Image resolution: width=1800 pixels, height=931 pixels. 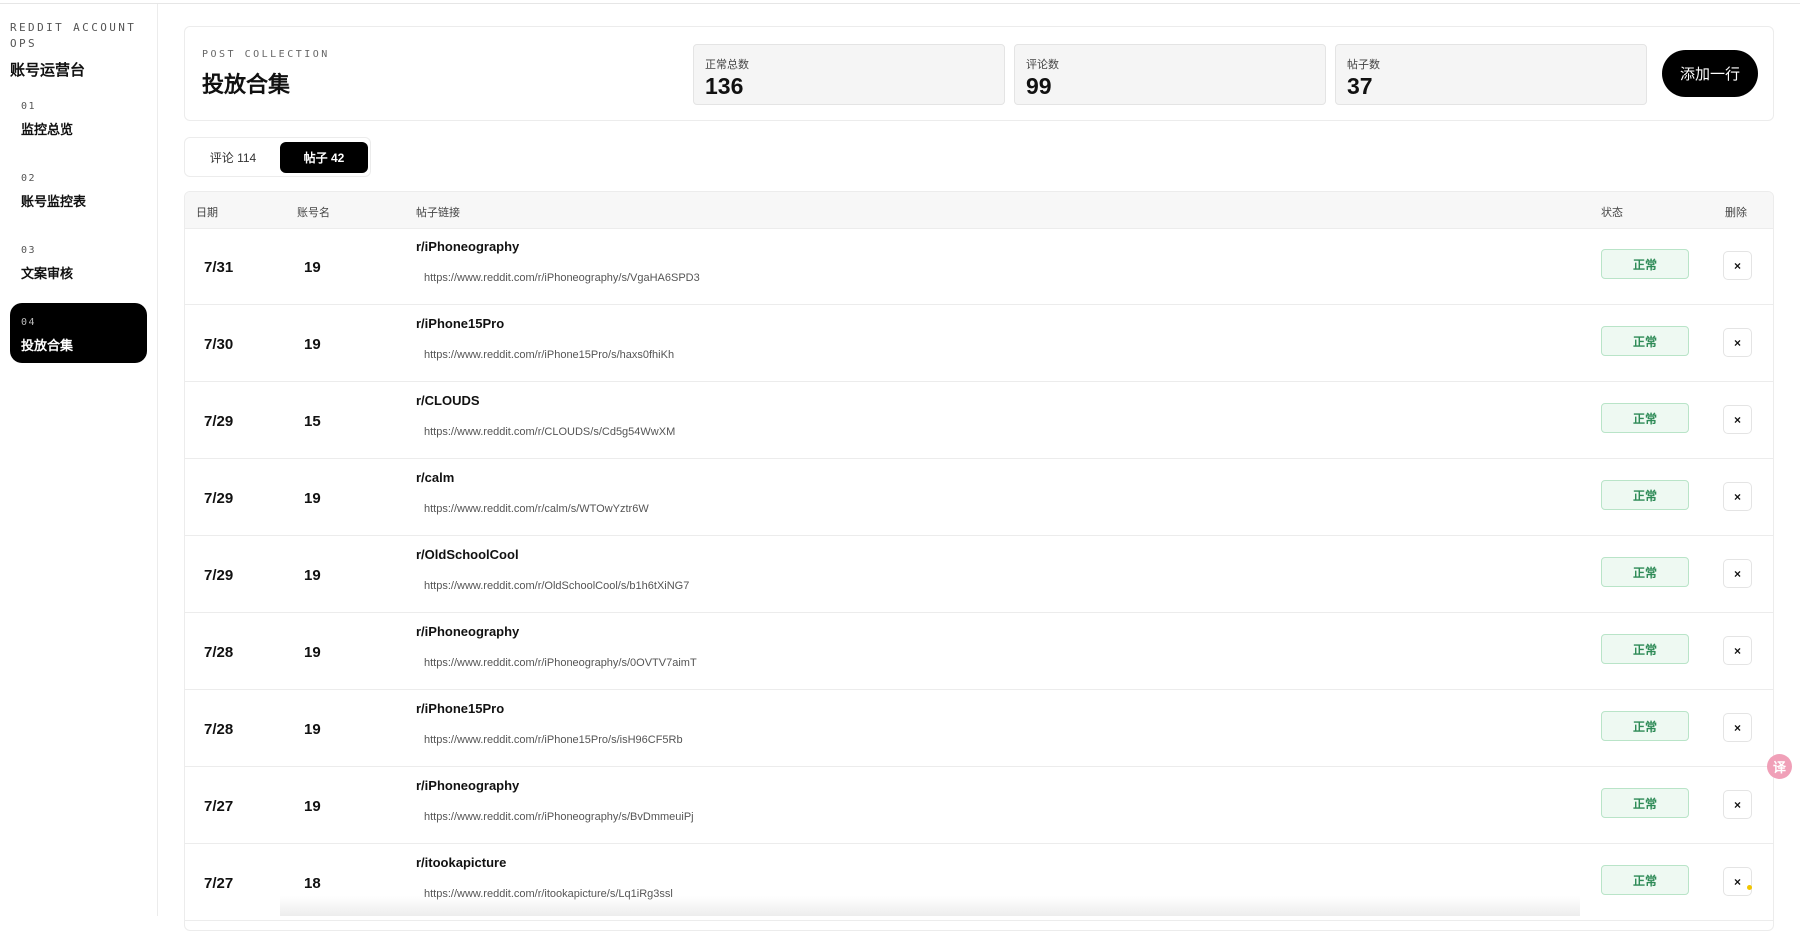 I want to click on stat-label: 评论数, so click(x=1042, y=65).